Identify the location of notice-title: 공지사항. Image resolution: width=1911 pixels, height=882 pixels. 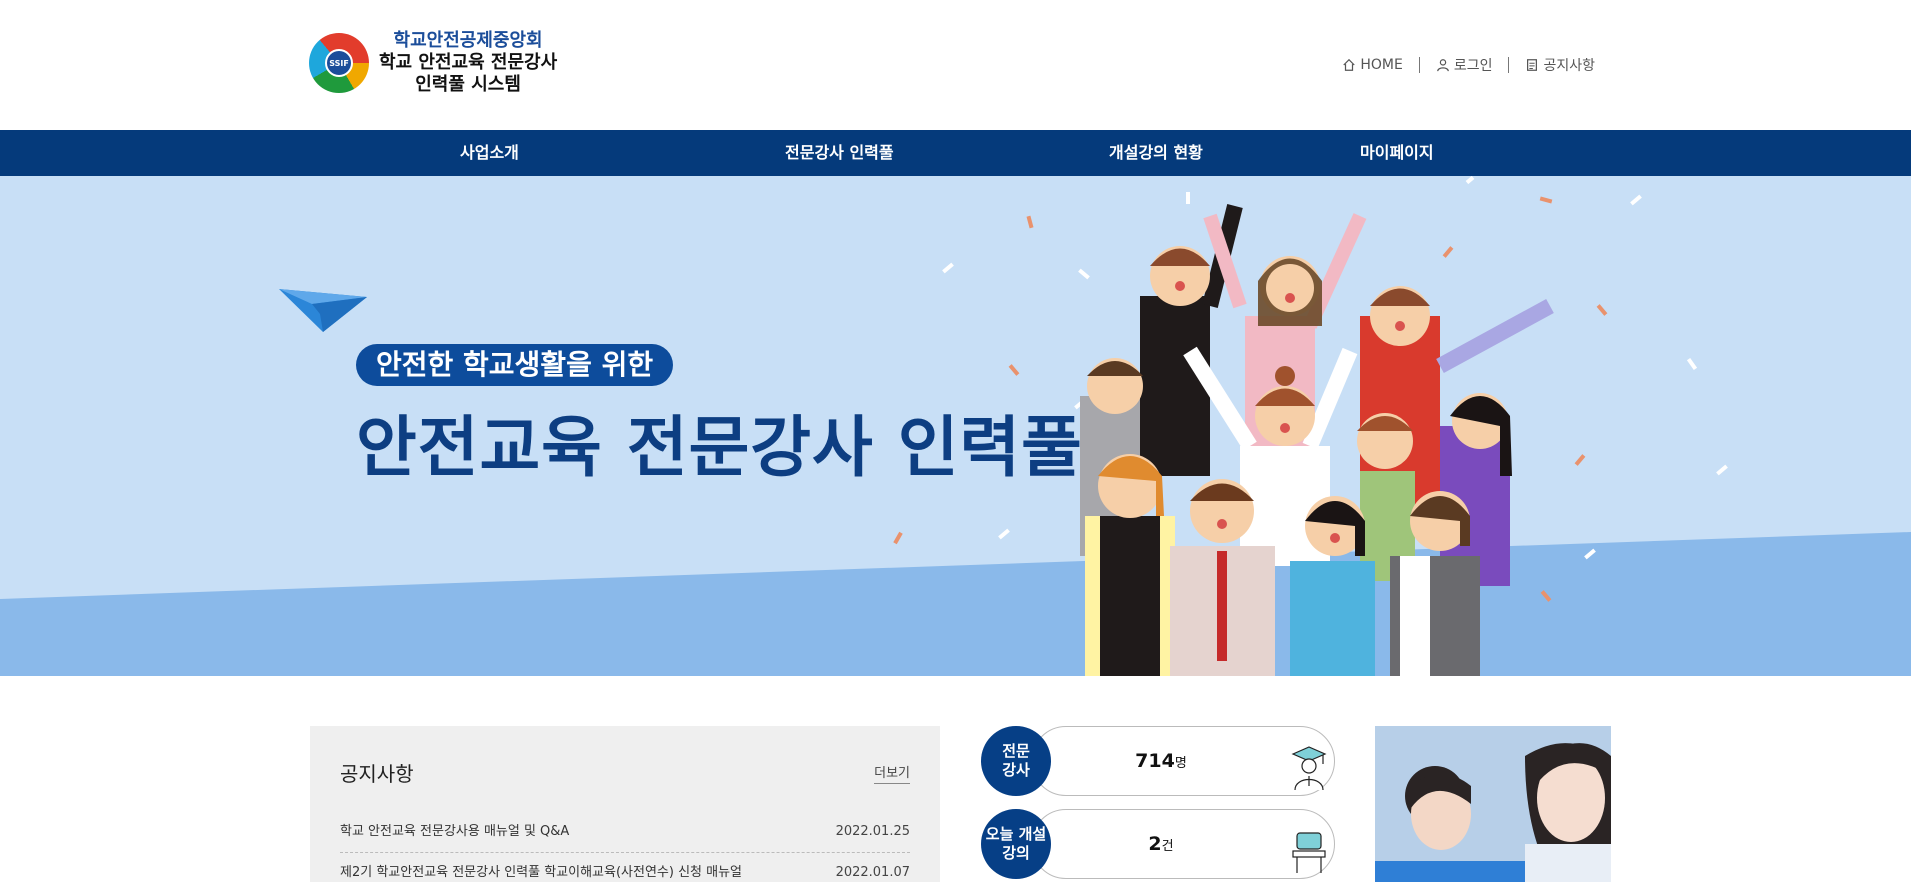
(377, 774).